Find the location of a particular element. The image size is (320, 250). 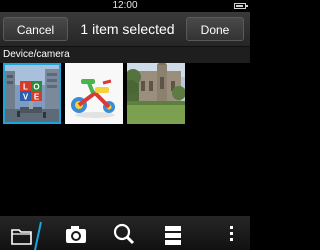

photo-thumbnail-love-sculpture: L O V E is located at coordinates (32, 93).